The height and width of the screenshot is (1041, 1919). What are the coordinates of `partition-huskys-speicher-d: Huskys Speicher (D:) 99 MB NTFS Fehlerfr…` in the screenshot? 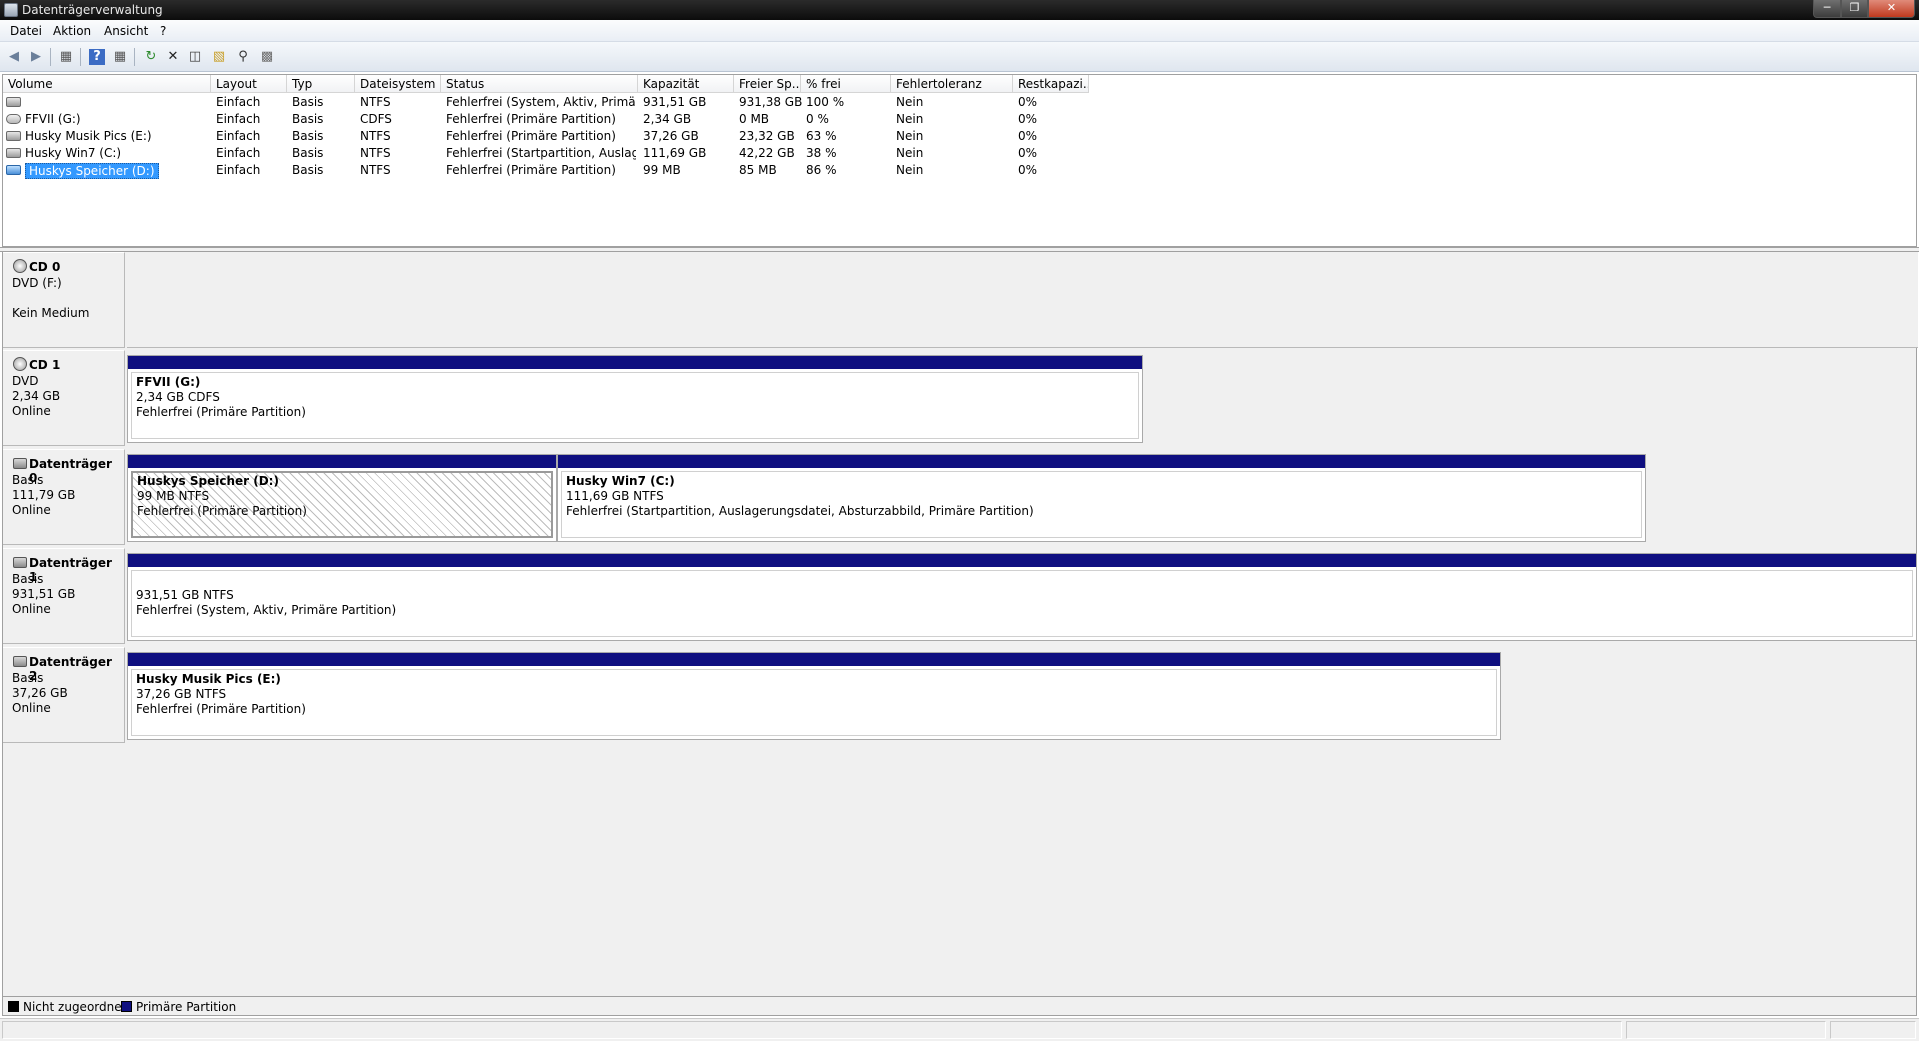 It's located at (342, 498).